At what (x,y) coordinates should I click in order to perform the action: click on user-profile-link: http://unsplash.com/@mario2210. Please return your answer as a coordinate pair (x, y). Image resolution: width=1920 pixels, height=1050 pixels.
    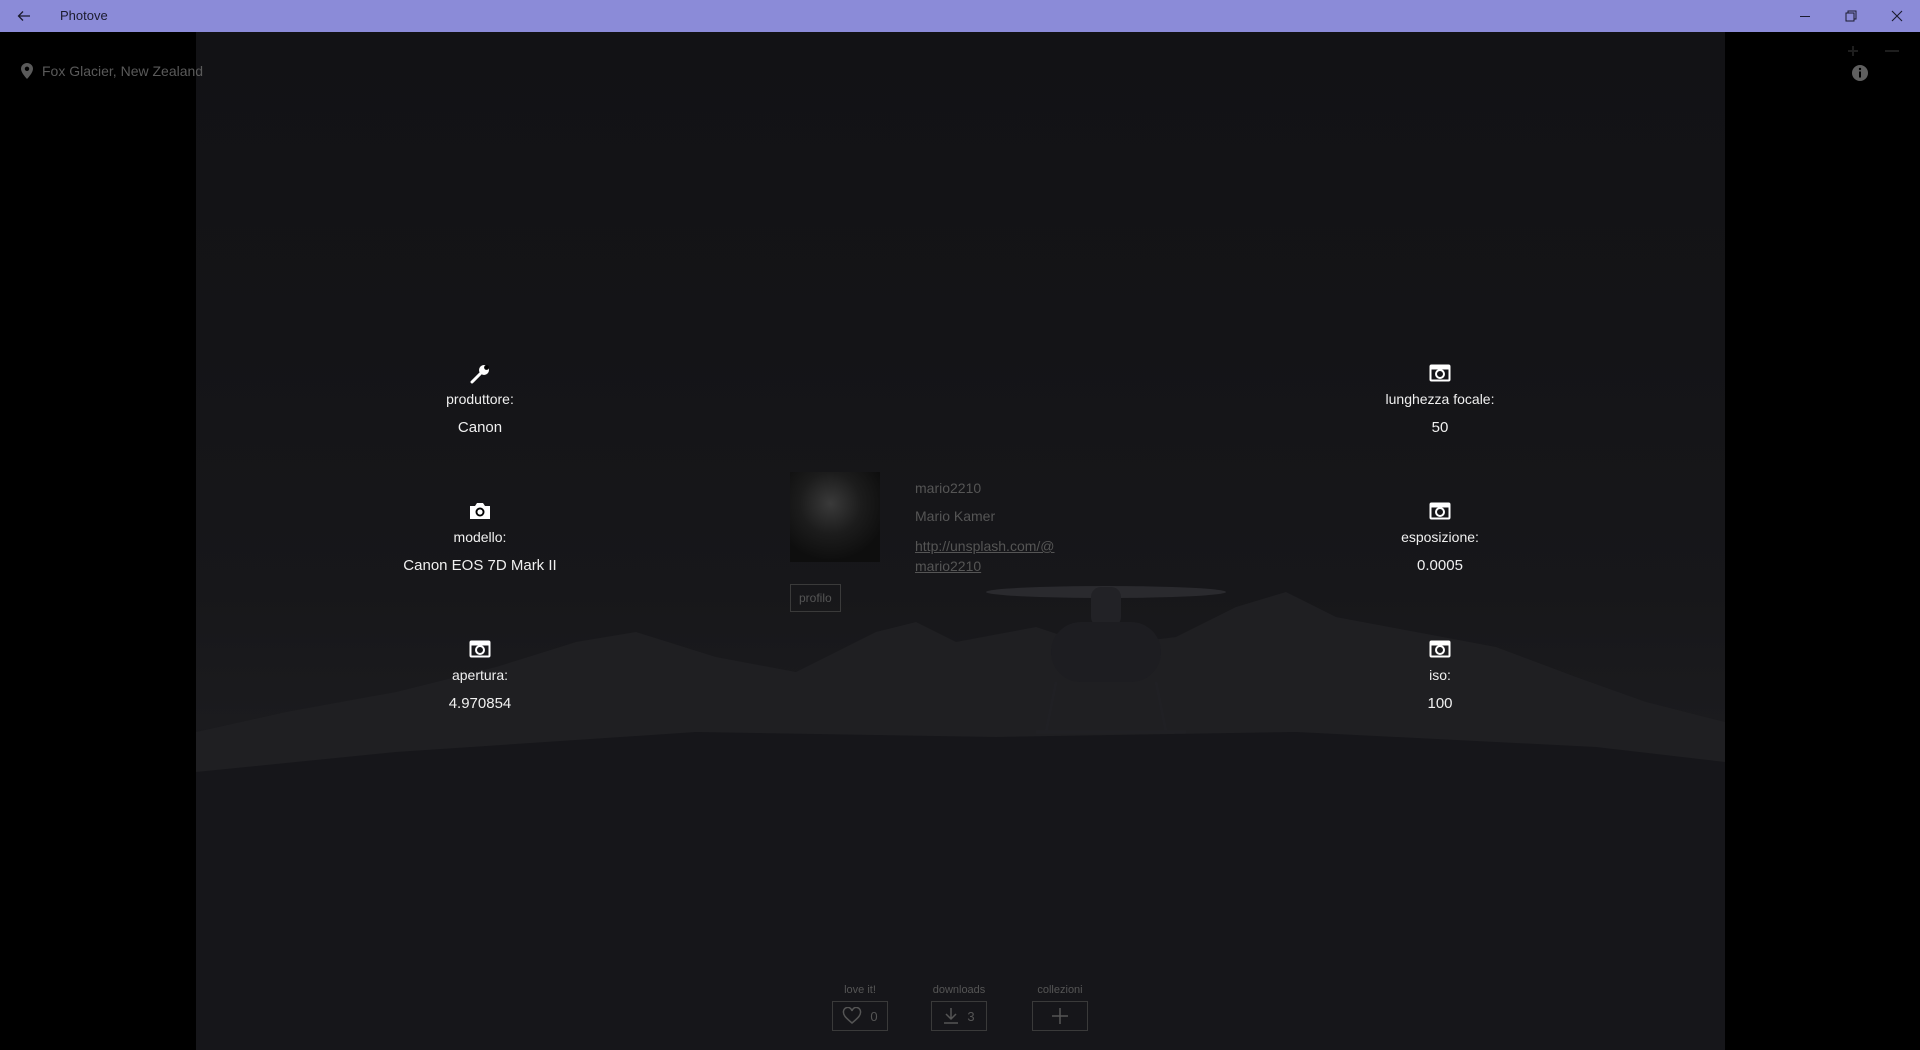
    Looking at the image, I should click on (990, 556).